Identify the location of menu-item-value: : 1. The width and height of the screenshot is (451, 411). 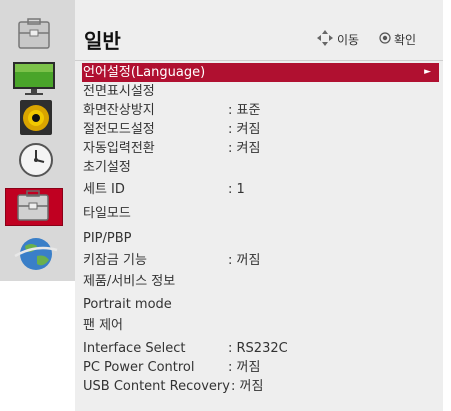
(236, 189).